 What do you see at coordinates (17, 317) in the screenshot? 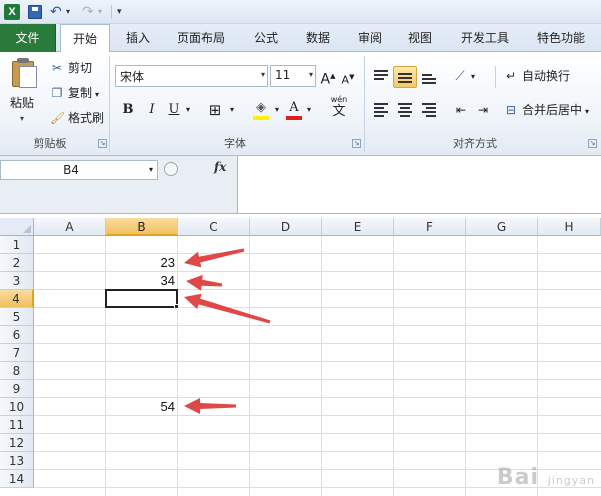
I see `row-header-5: 5` at bounding box center [17, 317].